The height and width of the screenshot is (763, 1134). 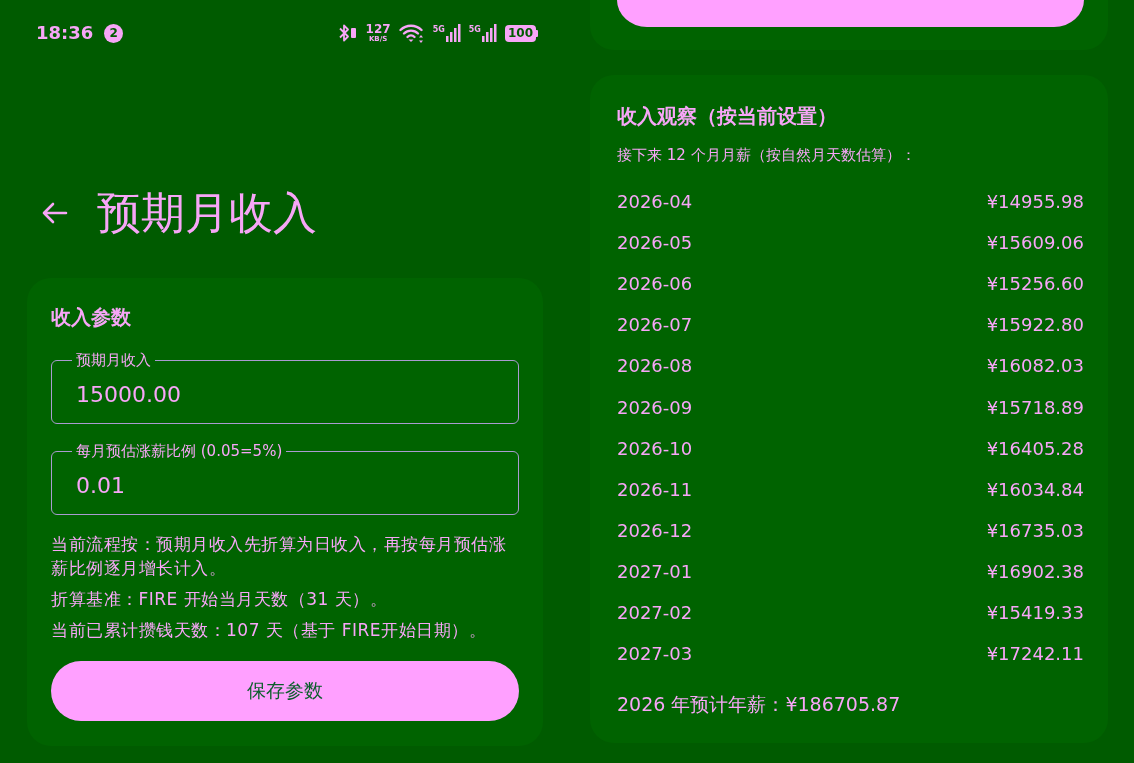 I want to click on salary-amount: ¥17242.11, so click(x=1035, y=654).